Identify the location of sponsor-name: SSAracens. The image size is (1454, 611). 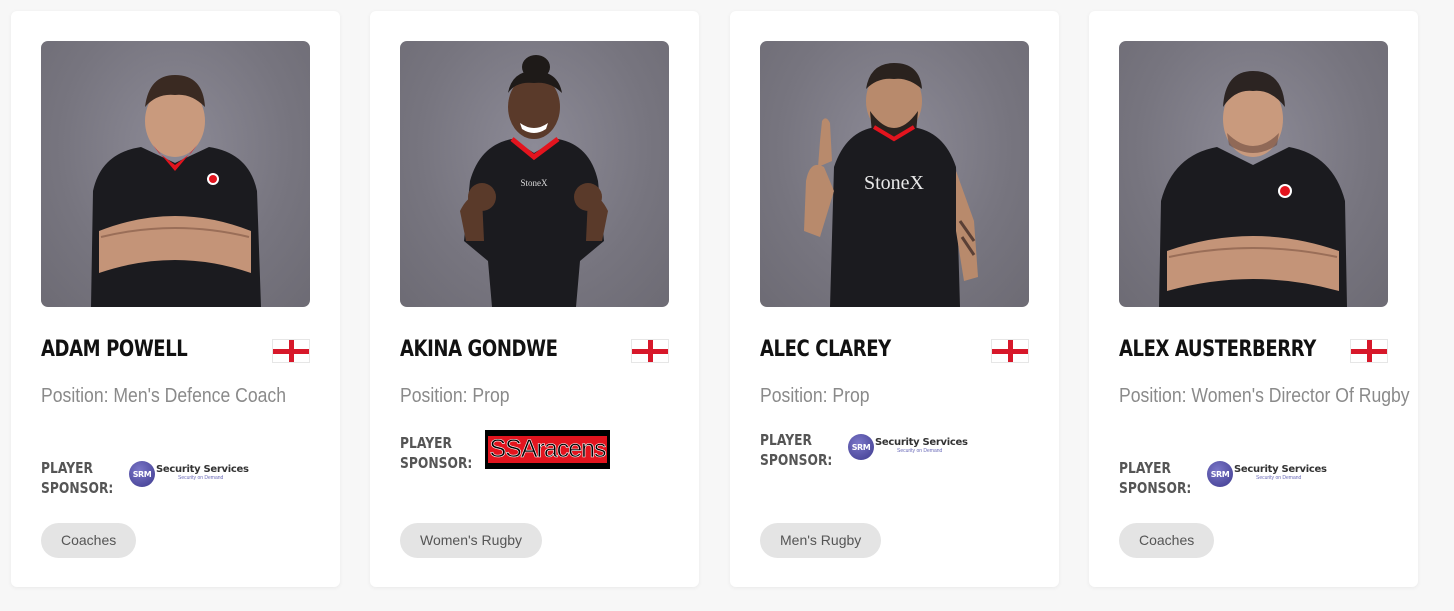
(548, 449).